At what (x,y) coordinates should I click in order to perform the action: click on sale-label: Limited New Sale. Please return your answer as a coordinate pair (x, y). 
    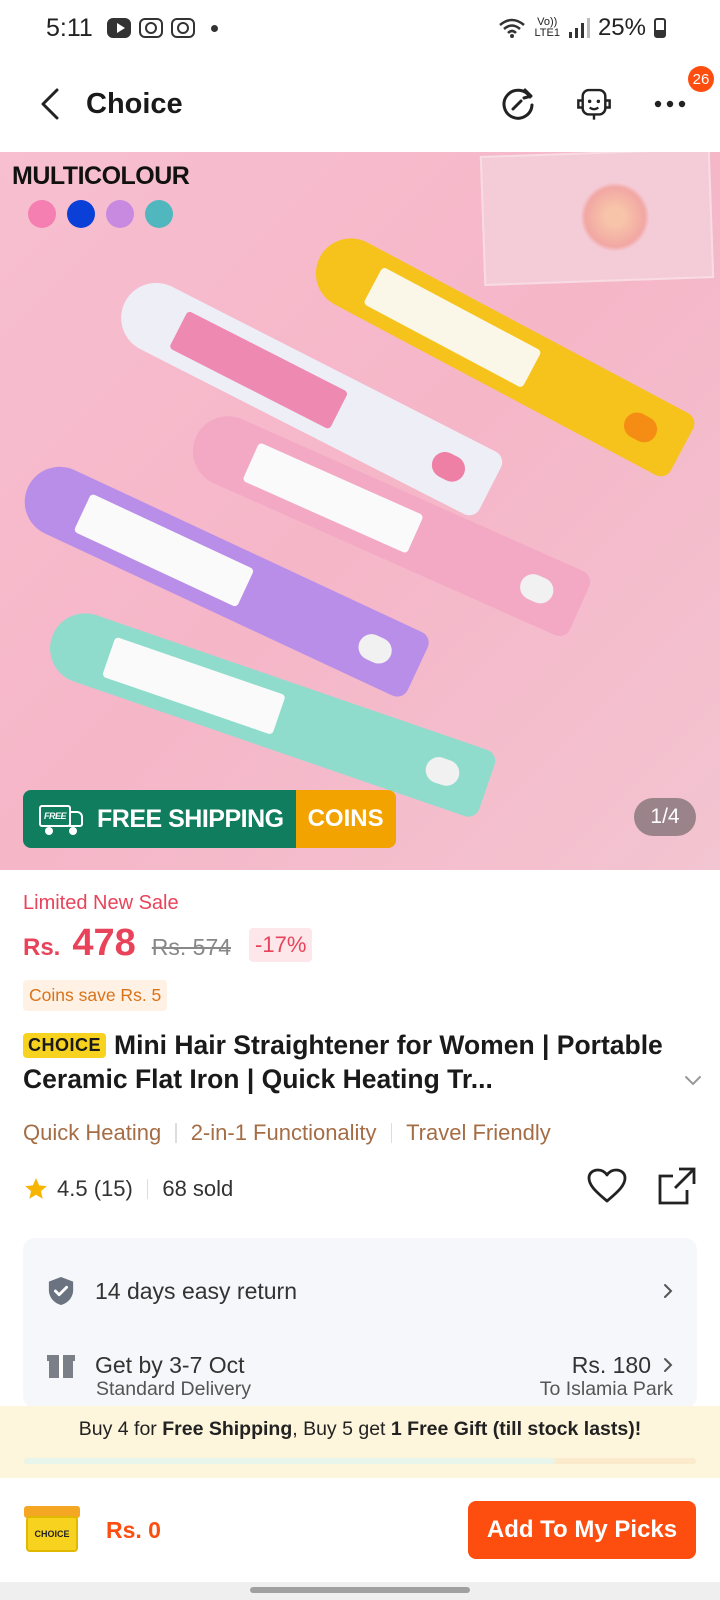
    Looking at the image, I should click on (101, 903).